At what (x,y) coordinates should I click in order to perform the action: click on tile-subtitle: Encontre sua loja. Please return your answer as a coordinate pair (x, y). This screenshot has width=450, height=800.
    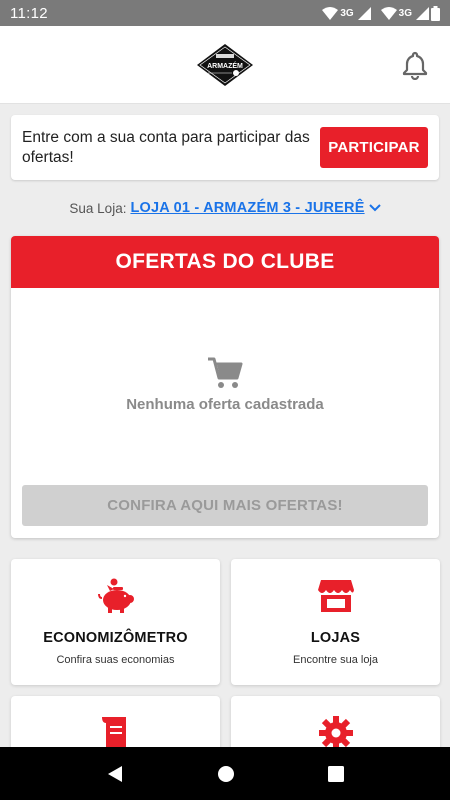
    Looking at the image, I should click on (335, 660).